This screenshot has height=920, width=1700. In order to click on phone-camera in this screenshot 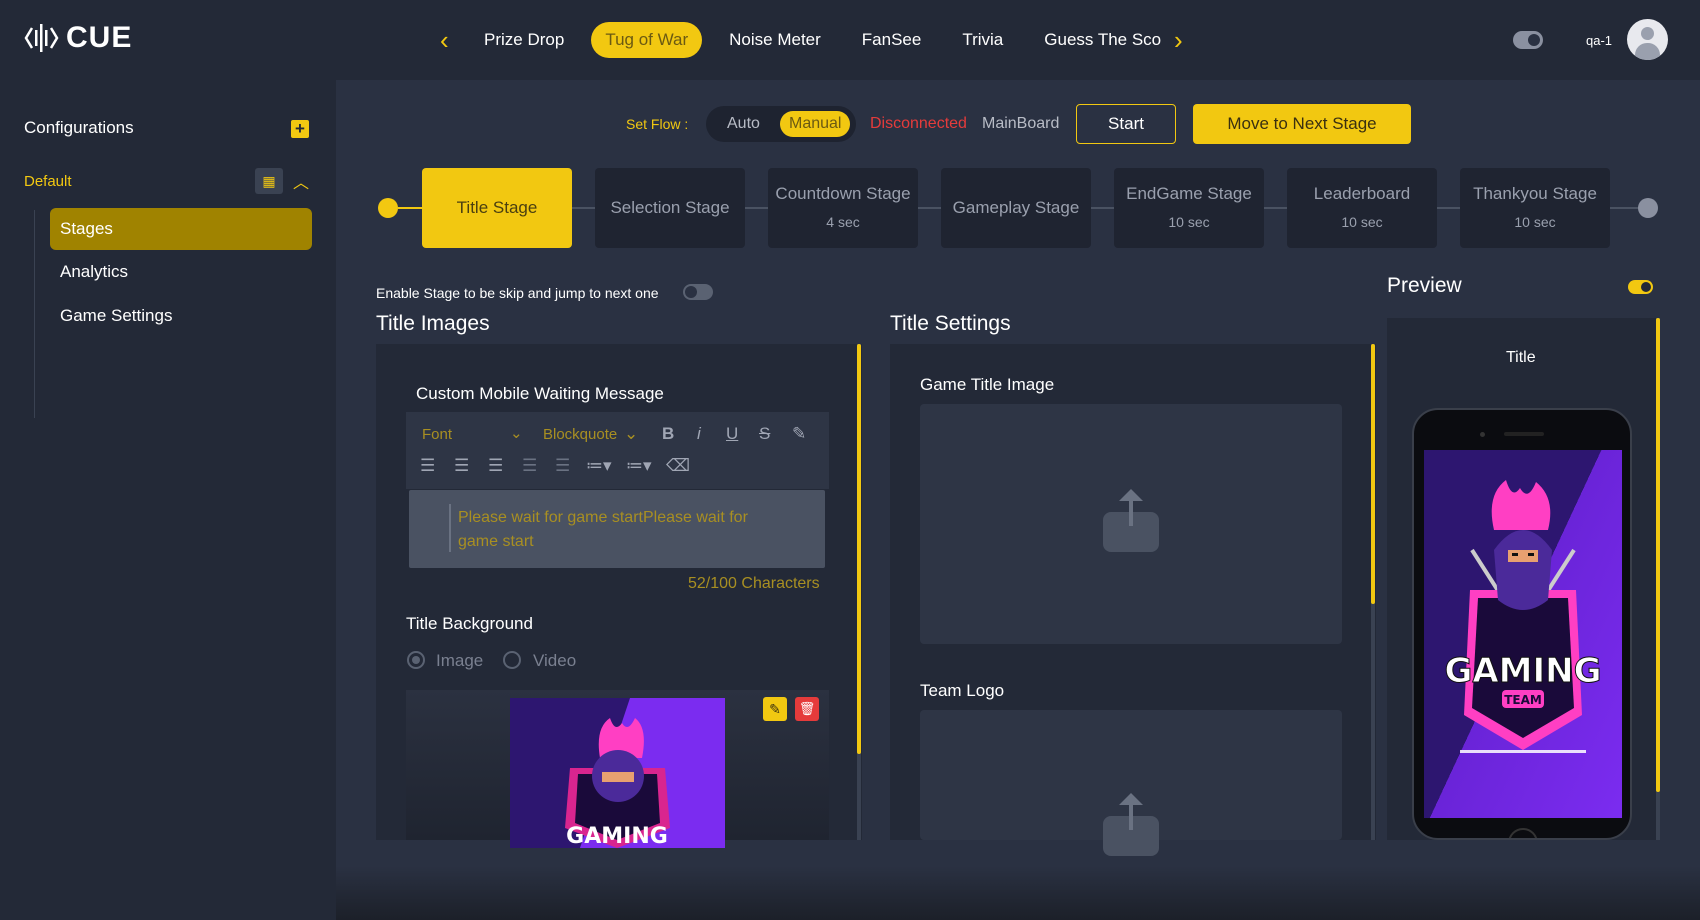, I will do `click(1482, 434)`.